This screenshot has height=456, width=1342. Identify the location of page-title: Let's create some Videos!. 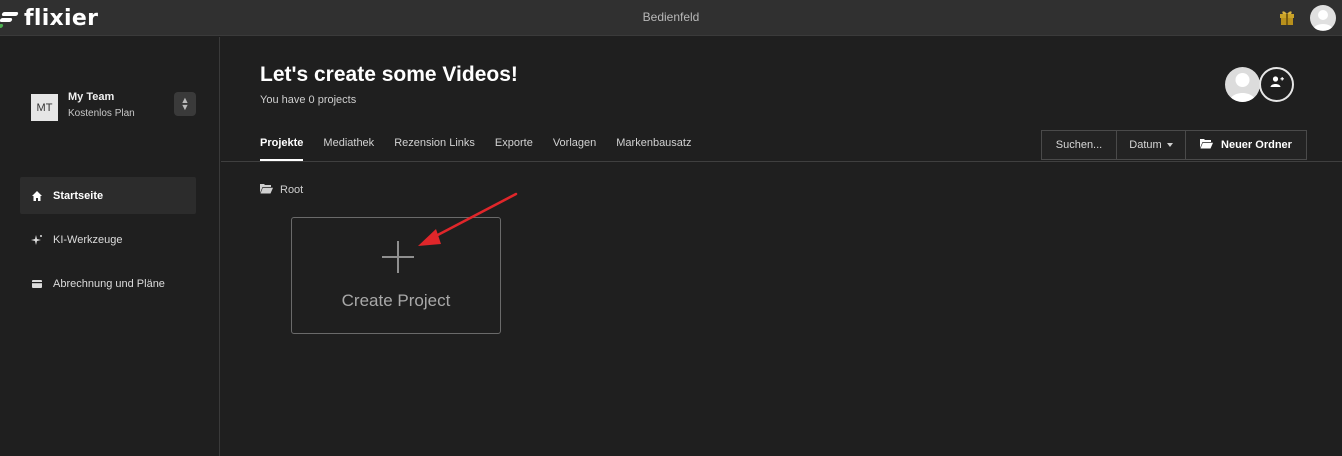
(389, 74).